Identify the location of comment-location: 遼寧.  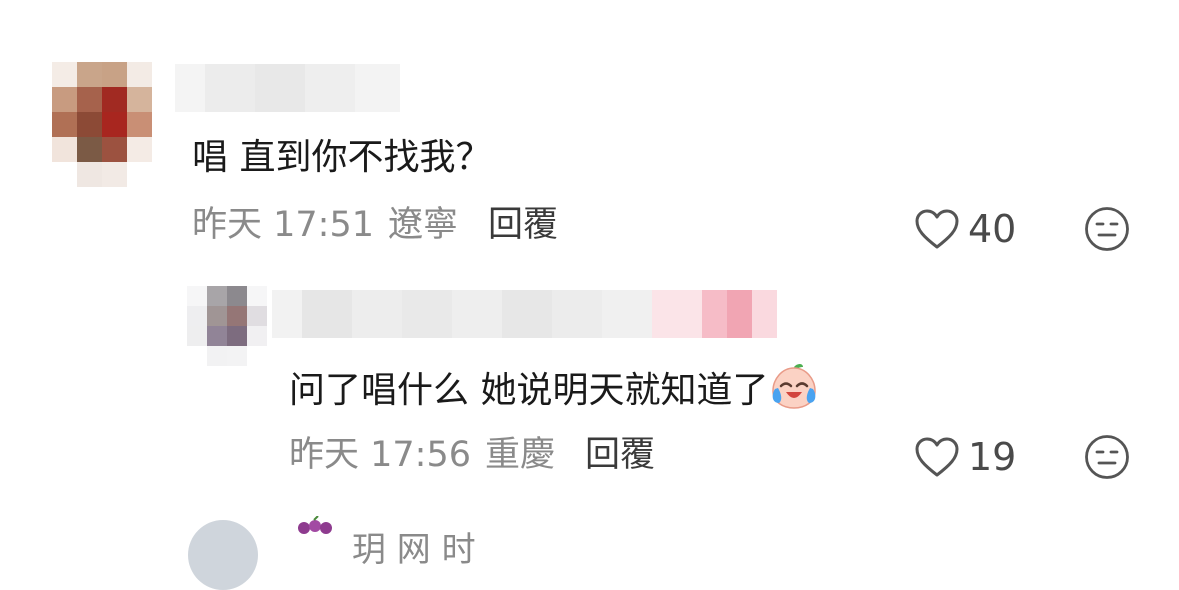
(423, 225).